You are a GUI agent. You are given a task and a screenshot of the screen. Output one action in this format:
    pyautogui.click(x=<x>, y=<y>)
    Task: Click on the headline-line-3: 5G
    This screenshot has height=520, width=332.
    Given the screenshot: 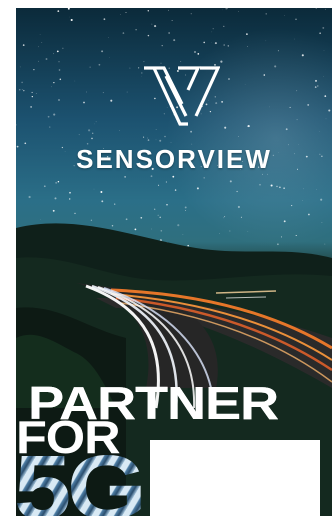 What is the action you would take?
    pyautogui.click(x=79, y=479)
    